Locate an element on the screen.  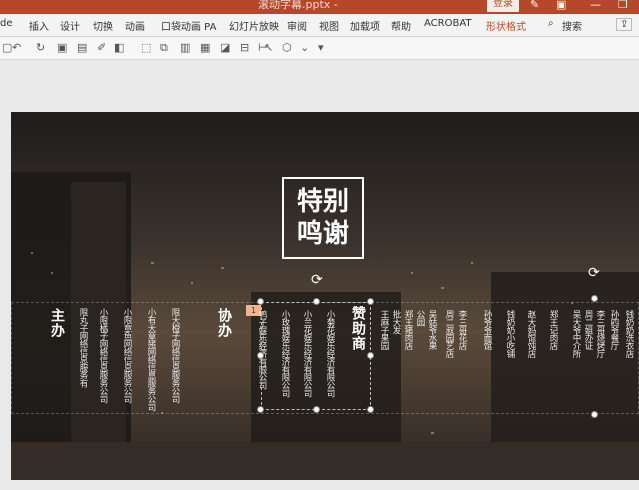
pointer-icon: ↖ is located at coordinates (268, 47).